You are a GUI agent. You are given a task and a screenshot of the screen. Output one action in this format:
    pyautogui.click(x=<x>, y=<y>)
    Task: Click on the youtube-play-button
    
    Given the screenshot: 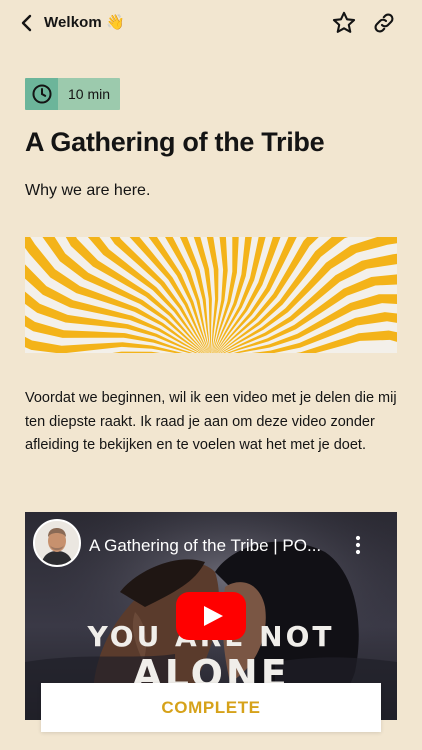 What is the action you would take?
    pyautogui.click(x=211, y=616)
    